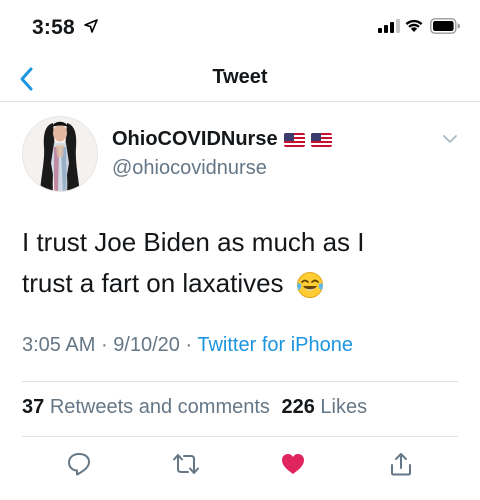  I want to click on tweet-time: 3:05 AM, so click(59, 345).